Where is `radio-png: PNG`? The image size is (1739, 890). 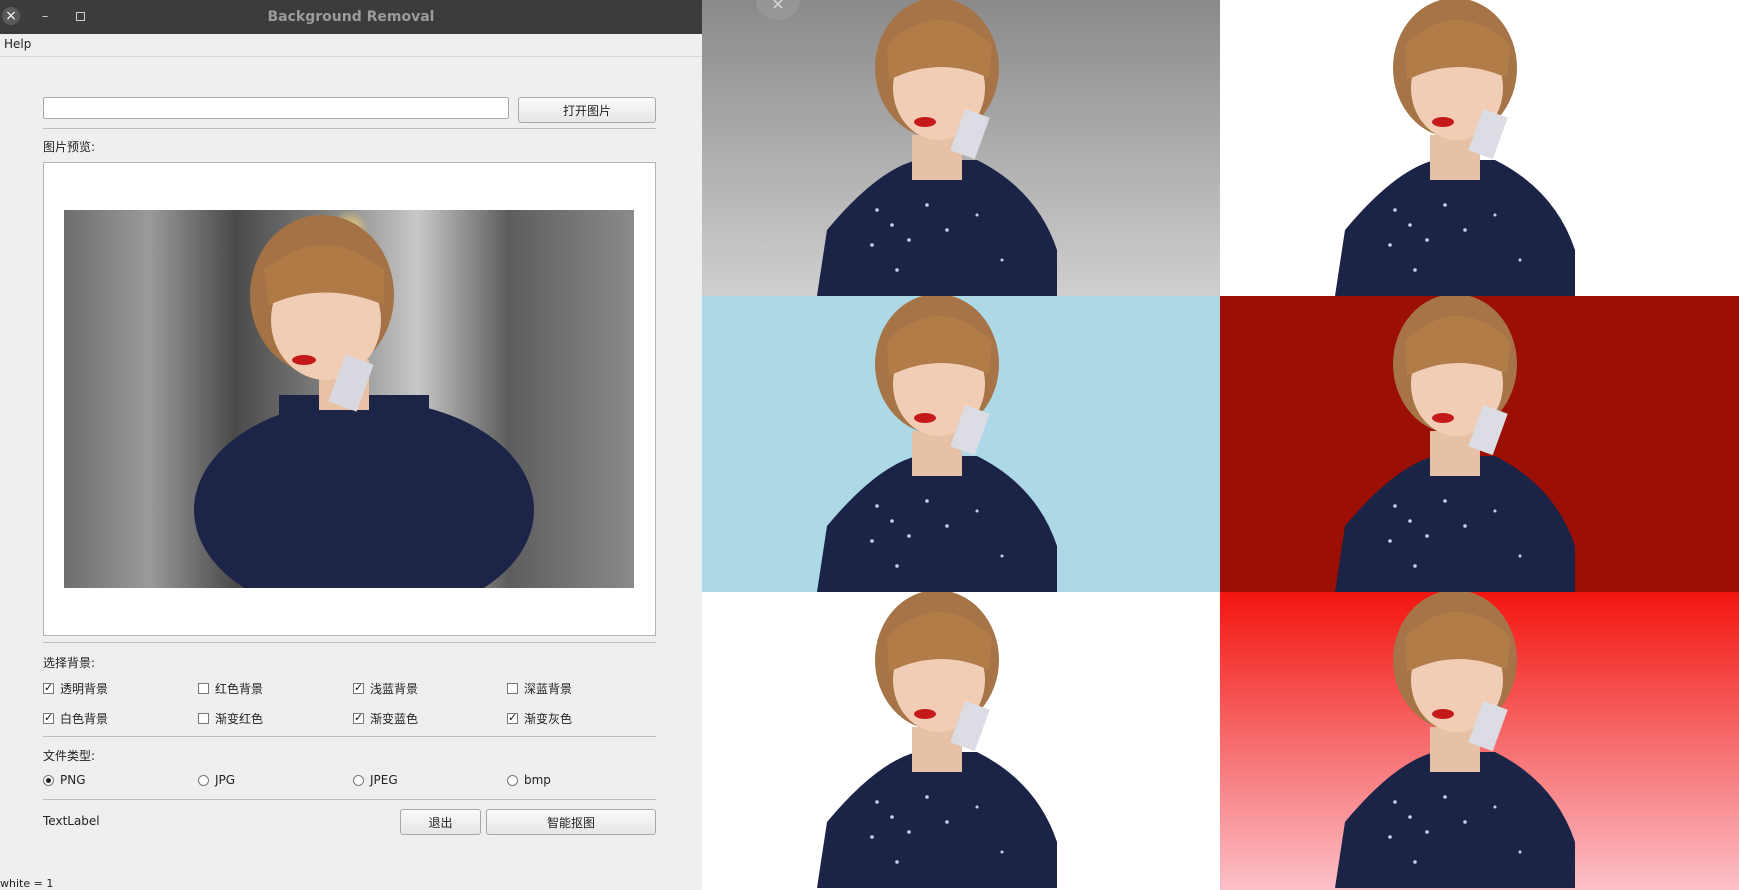 radio-png: PNG is located at coordinates (64, 780).